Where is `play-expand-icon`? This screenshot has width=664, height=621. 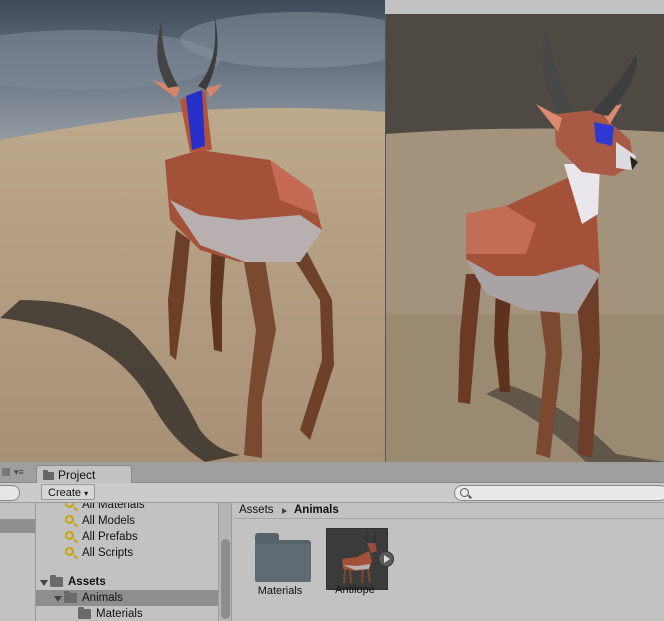
play-expand-icon is located at coordinates (386, 559).